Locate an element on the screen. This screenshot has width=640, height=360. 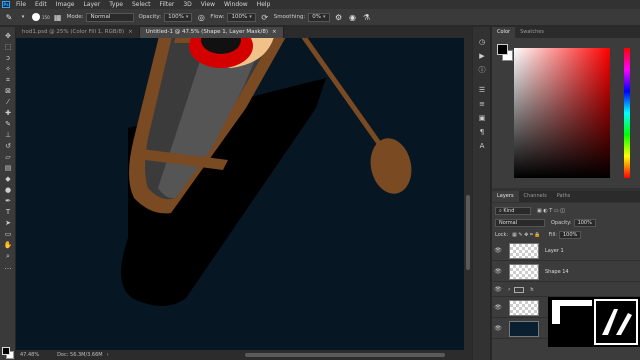
menu-help: Help is located at coordinates (264, 4).